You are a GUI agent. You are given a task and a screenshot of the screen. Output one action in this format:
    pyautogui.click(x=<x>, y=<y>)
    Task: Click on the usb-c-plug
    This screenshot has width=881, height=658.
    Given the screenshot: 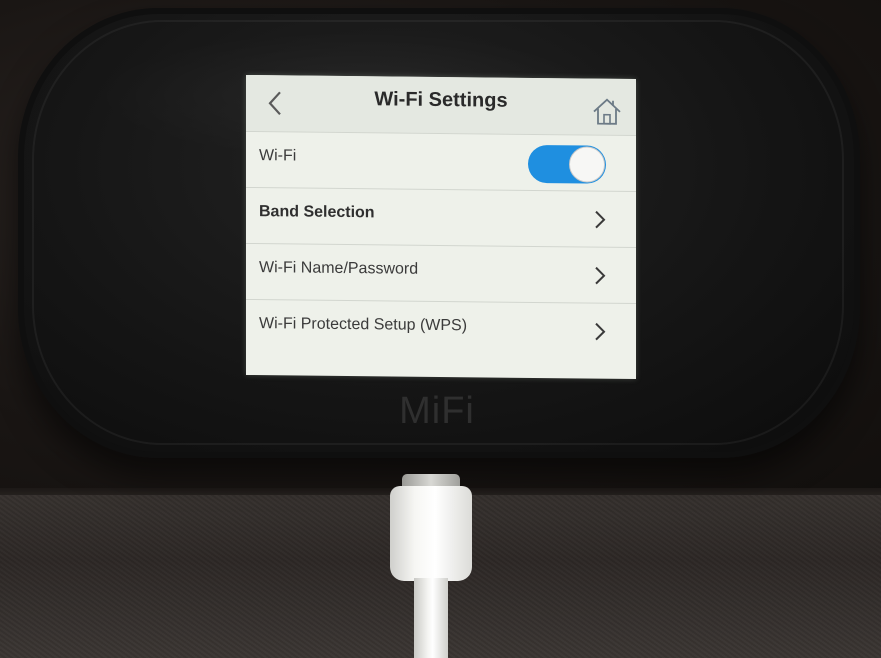 What is the action you would take?
    pyautogui.click(x=431, y=533)
    